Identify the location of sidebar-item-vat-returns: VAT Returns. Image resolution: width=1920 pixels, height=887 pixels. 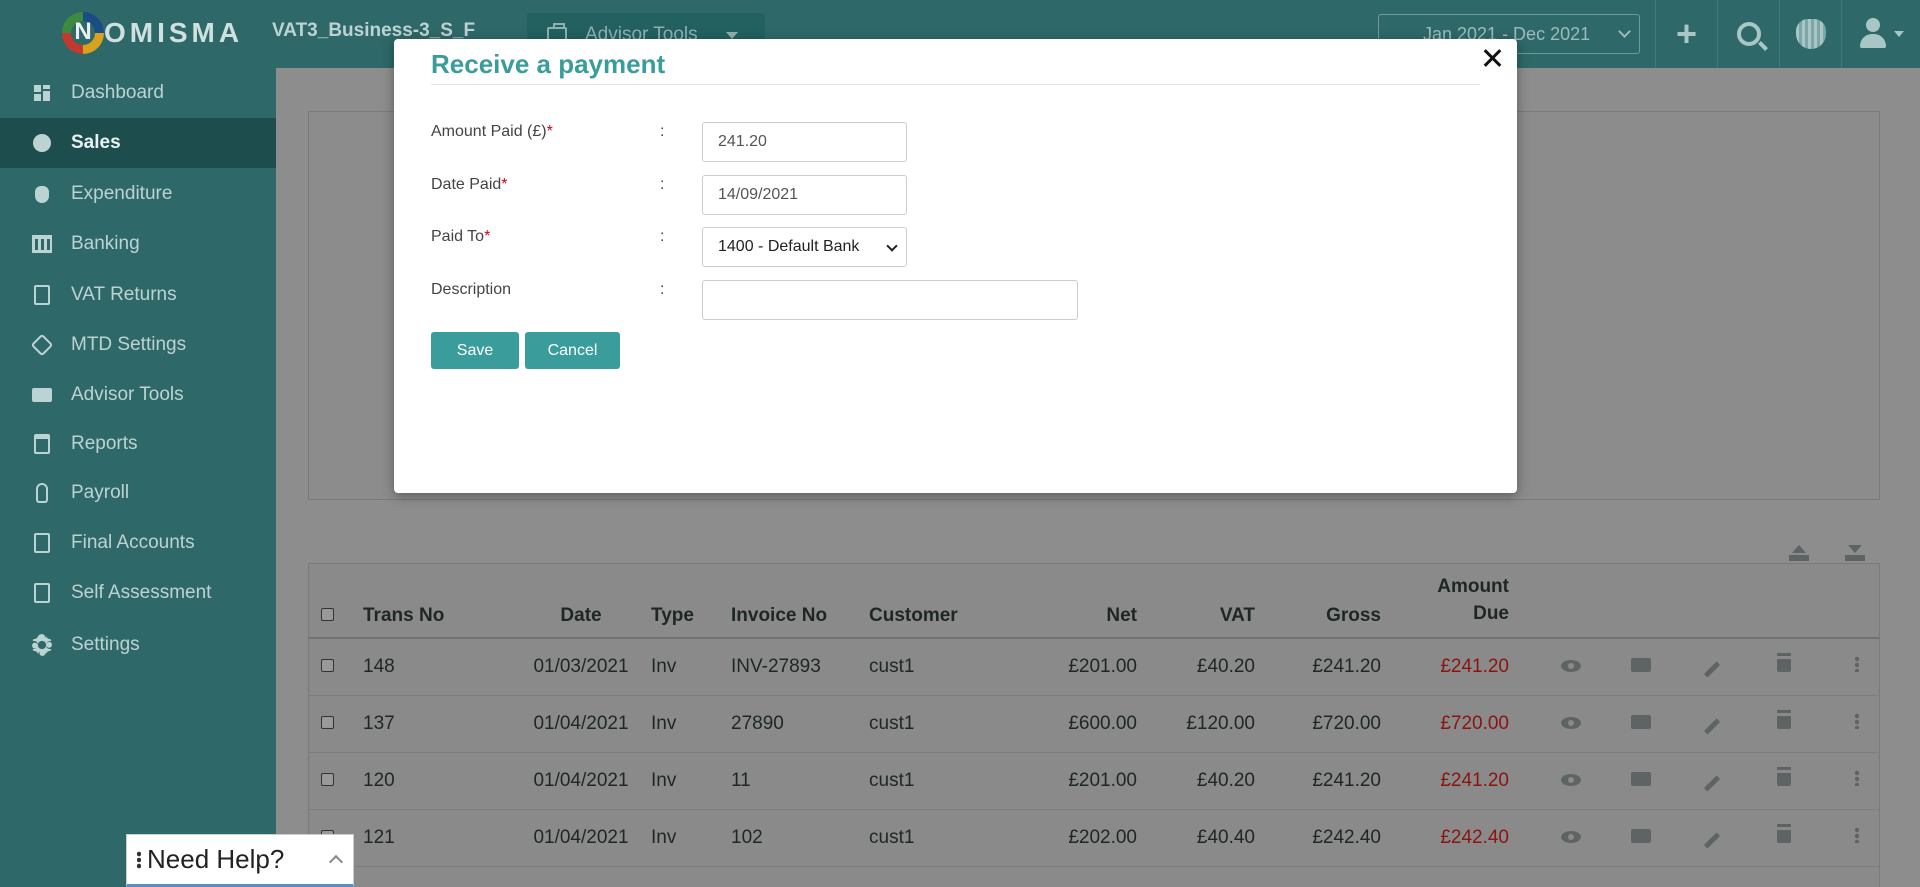
(138, 295).